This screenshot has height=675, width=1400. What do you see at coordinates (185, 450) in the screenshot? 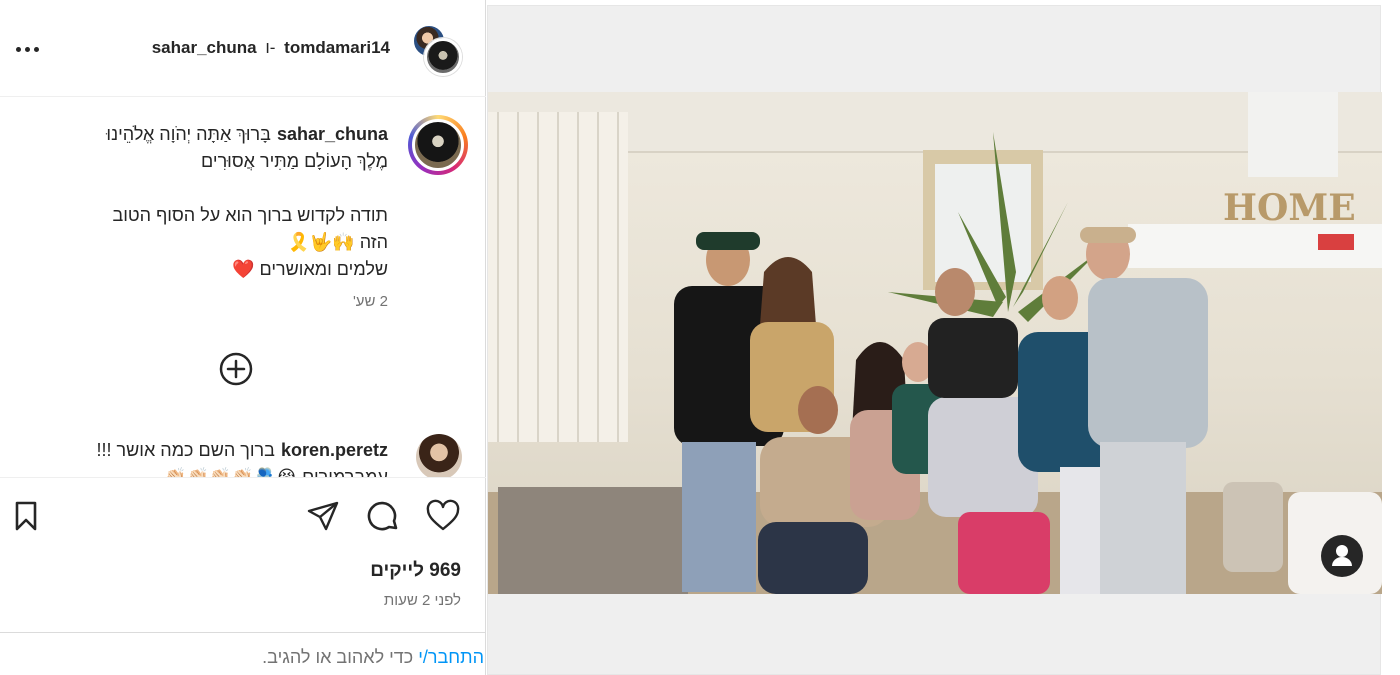
I see `comment-body: ברוך השם כמה אושר !!!` at bounding box center [185, 450].